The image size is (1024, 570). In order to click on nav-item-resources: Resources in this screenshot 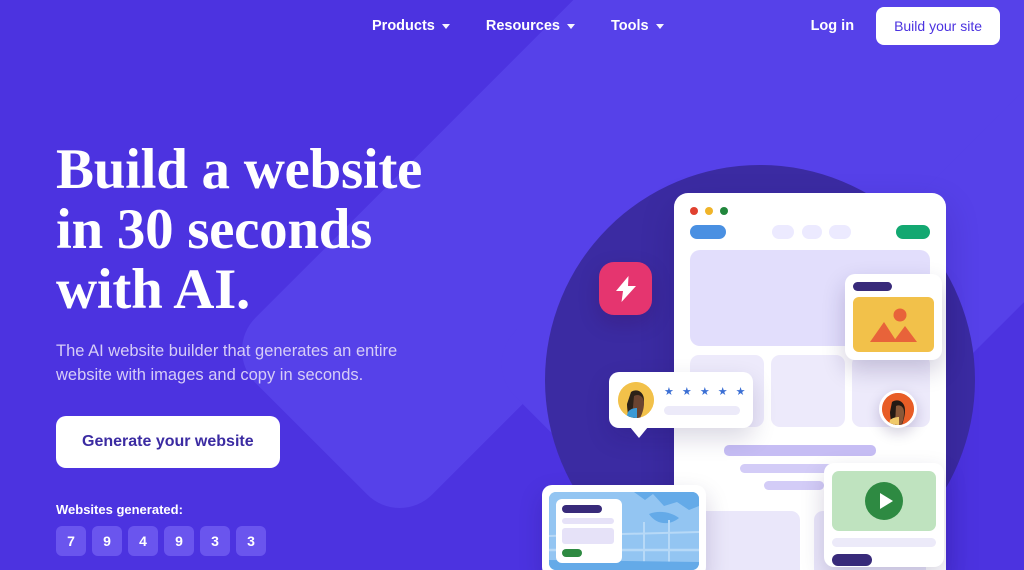, I will do `click(530, 26)`.